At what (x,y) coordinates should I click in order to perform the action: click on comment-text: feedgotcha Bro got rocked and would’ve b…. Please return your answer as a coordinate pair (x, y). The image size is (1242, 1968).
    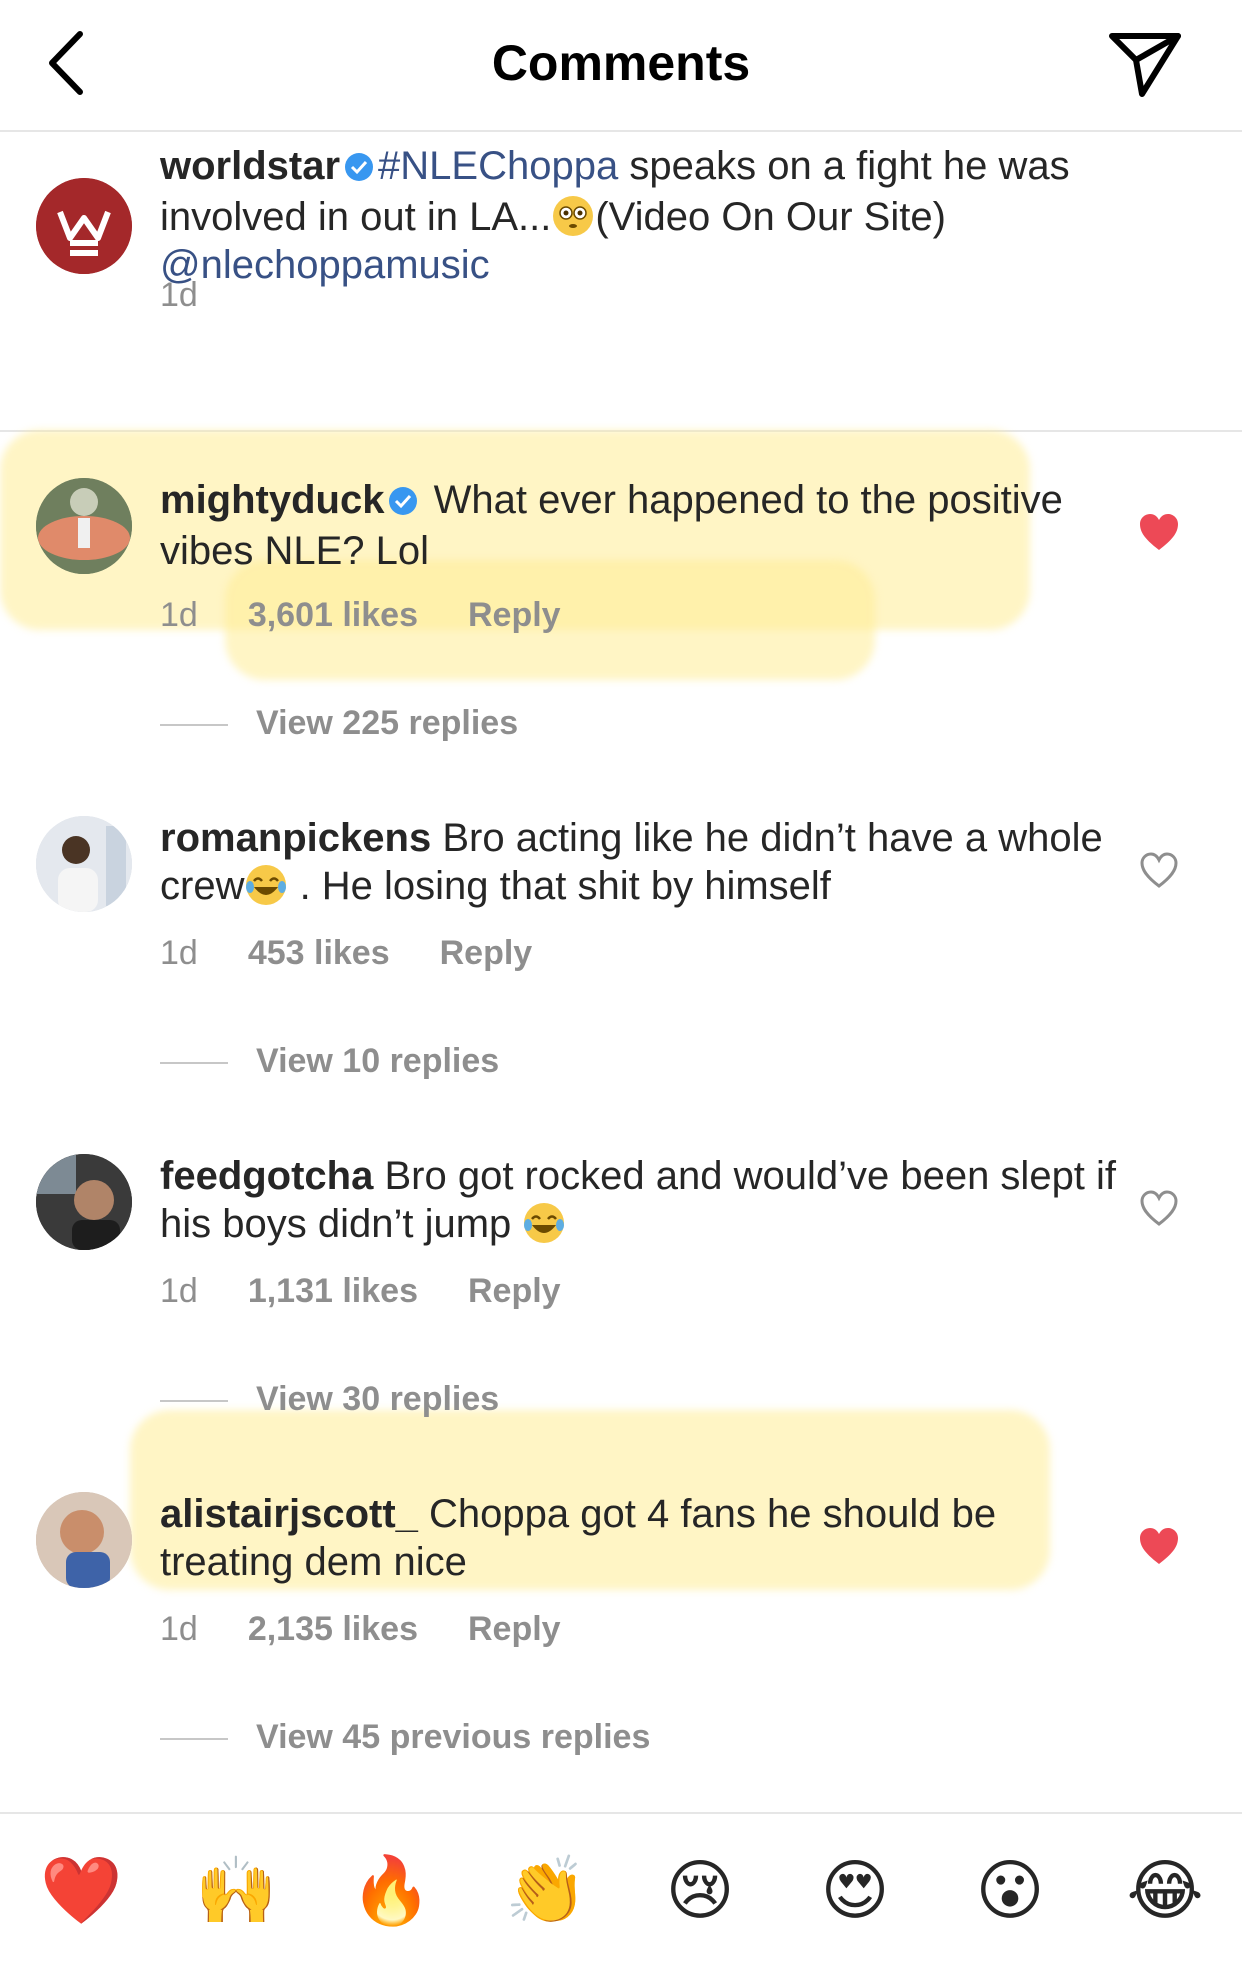
    Looking at the image, I should click on (640, 1200).